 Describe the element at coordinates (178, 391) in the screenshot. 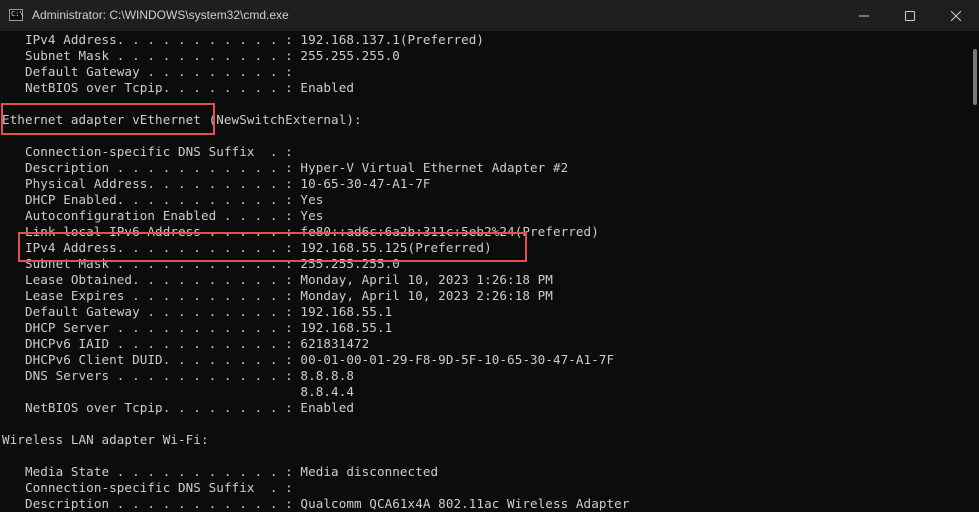

I see `console-line: 8.8.4.4` at that location.